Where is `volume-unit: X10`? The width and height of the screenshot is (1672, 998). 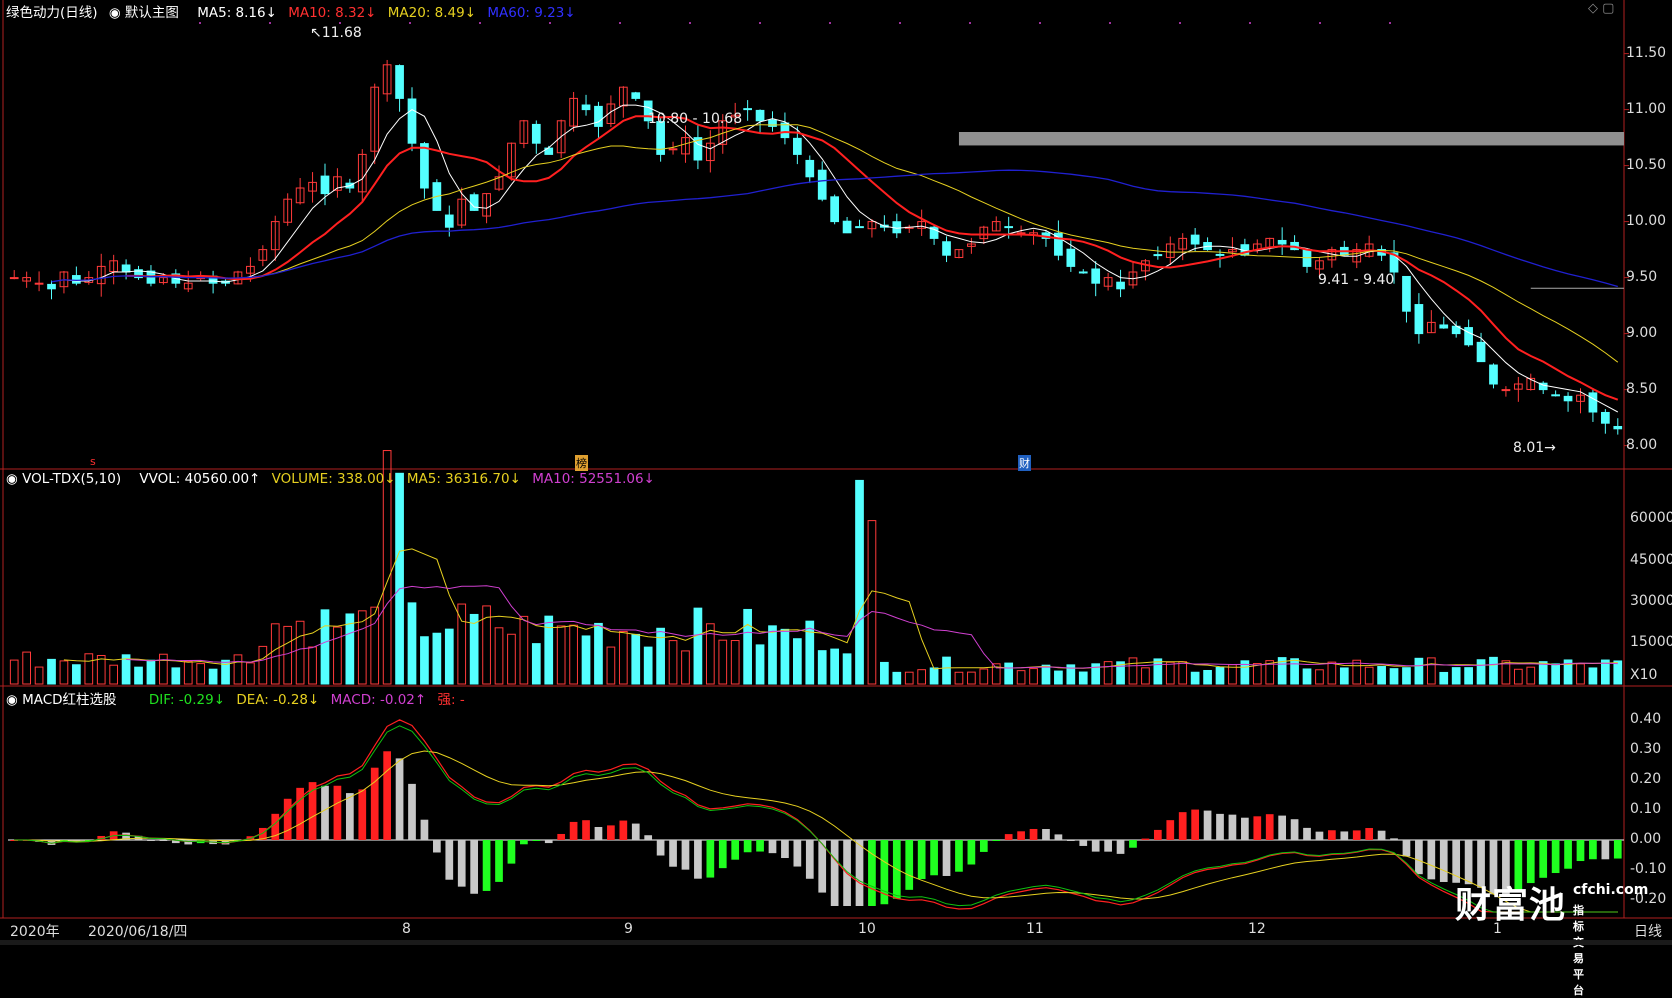 volume-unit: X10 is located at coordinates (1644, 675).